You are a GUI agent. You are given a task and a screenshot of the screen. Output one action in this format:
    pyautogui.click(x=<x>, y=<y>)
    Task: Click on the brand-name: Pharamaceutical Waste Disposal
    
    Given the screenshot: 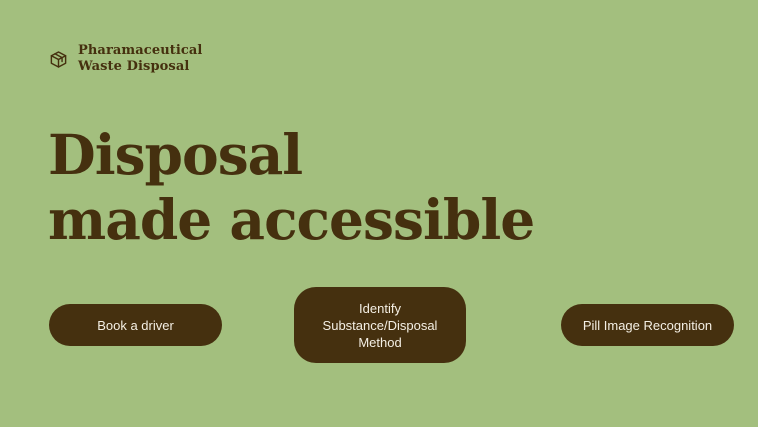 What is the action you would take?
    pyautogui.click(x=140, y=59)
    